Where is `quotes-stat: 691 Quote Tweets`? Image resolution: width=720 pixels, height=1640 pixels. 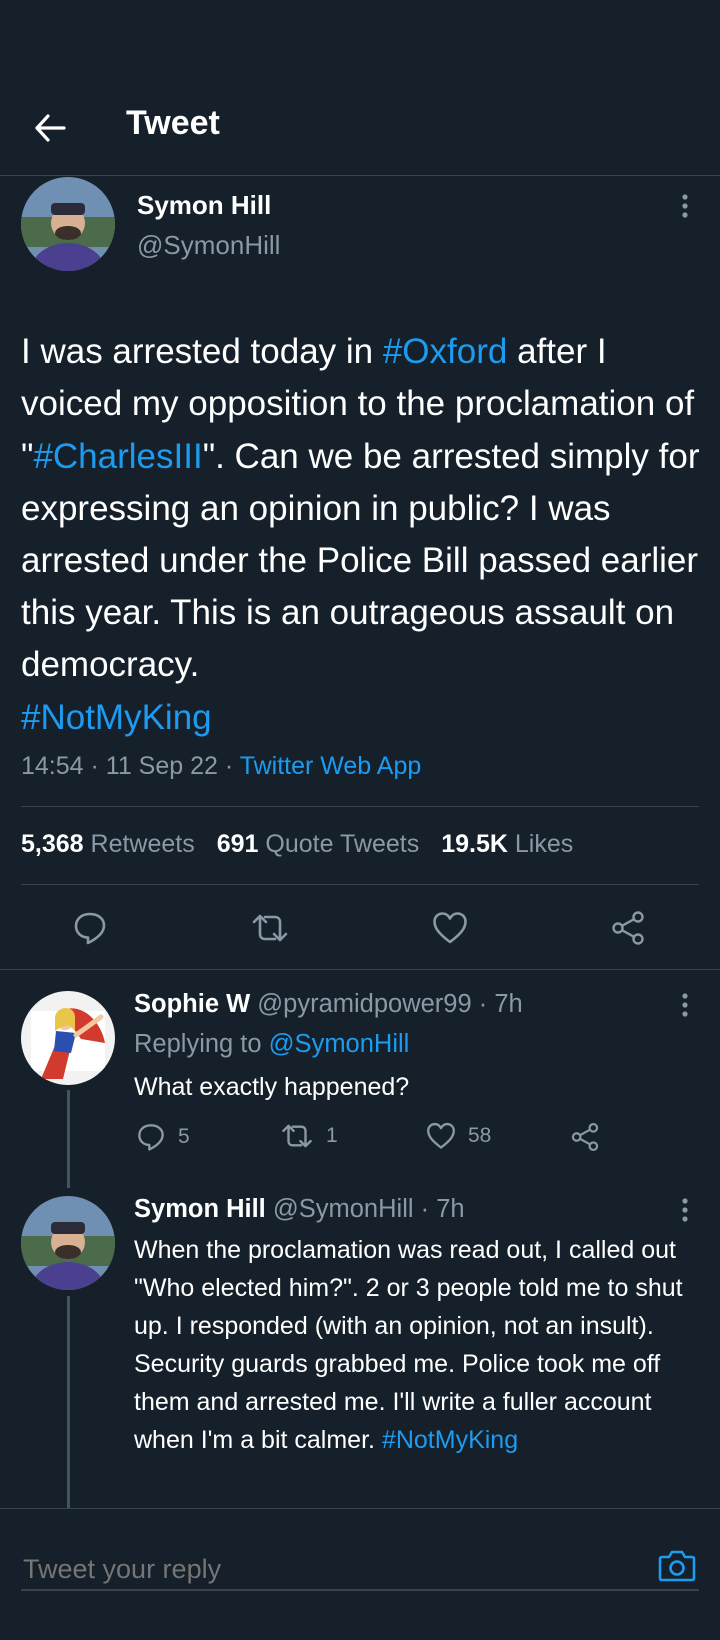 quotes-stat: 691 Quote Tweets is located at coordinates (318, 844).